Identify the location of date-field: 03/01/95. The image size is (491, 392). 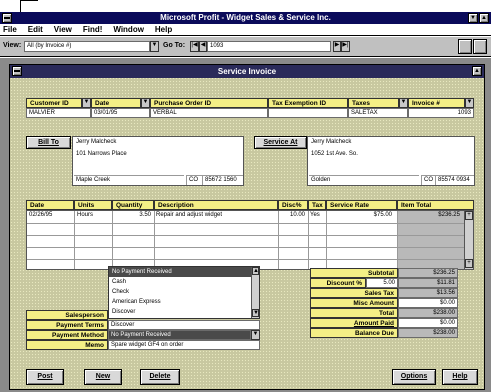
(120, 113).